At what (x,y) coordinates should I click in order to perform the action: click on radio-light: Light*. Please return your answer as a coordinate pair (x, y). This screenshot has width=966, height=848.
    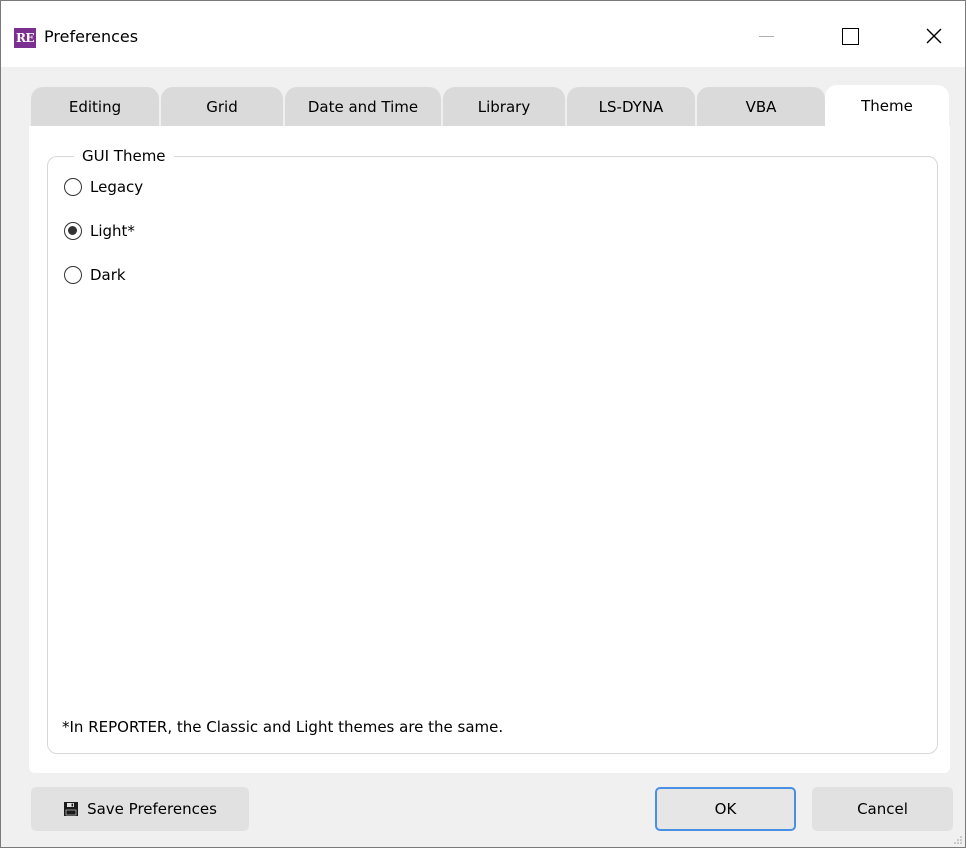
    Looking at the image, I should click on (99, 231).